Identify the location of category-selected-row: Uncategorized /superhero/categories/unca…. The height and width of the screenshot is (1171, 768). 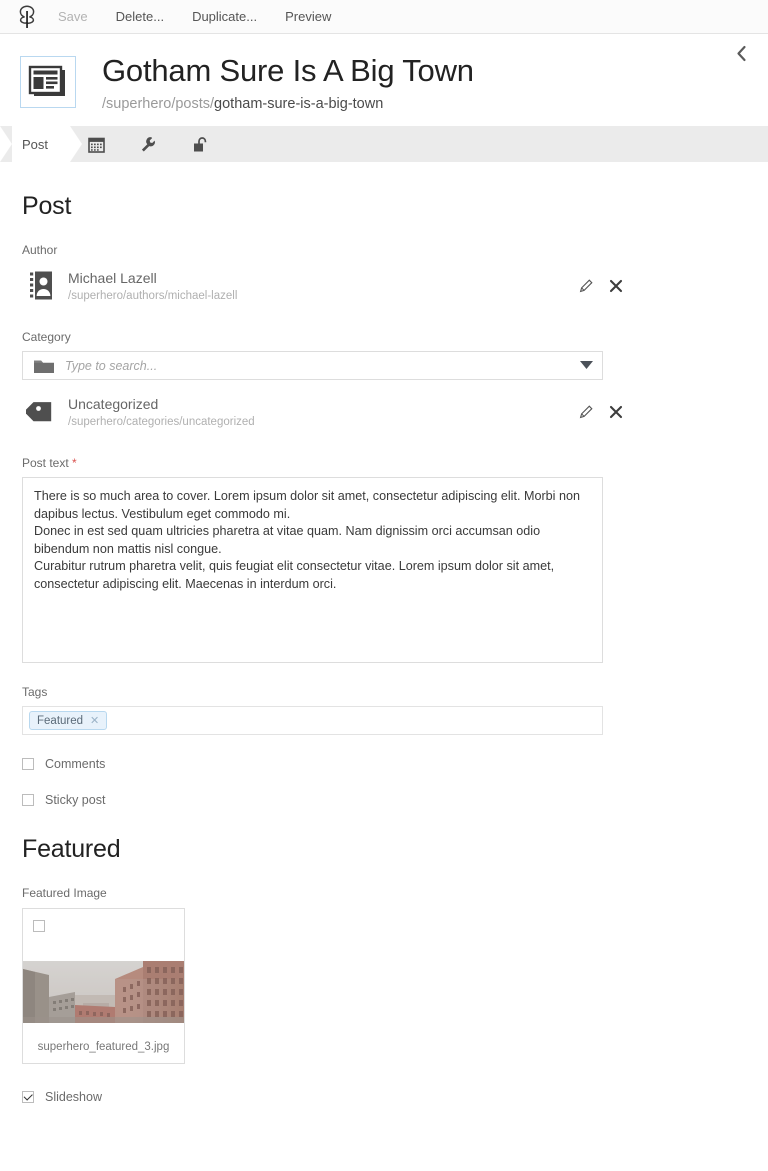
(324, 412).